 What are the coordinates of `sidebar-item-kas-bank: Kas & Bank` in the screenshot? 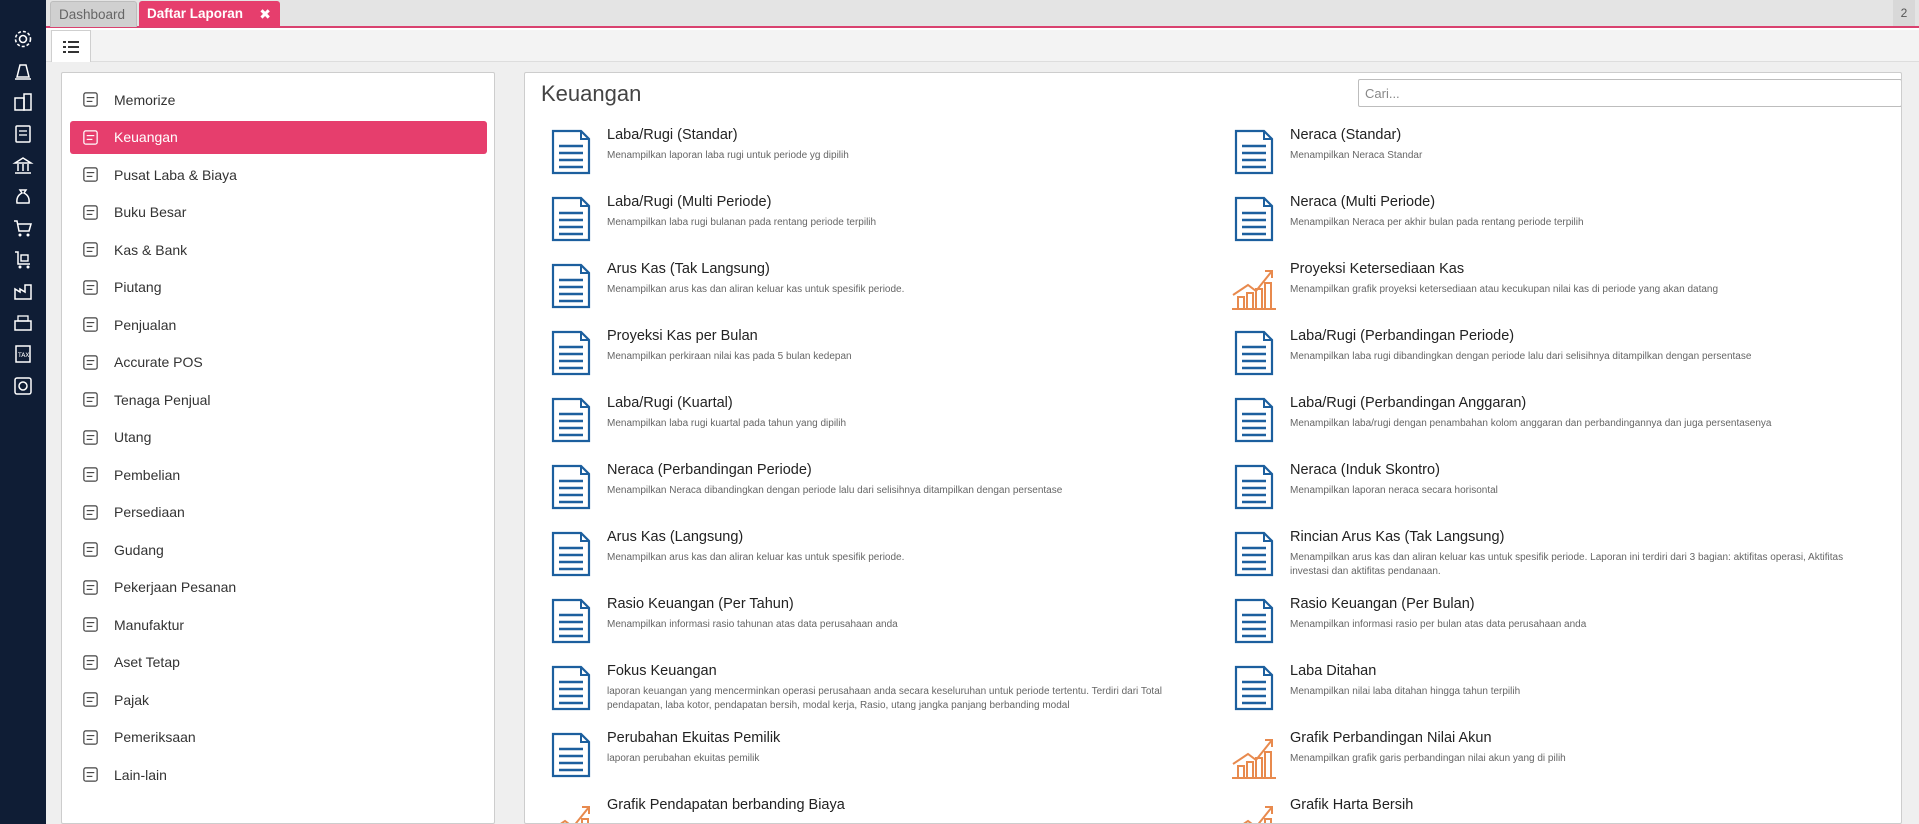 It's located at (278, 249).